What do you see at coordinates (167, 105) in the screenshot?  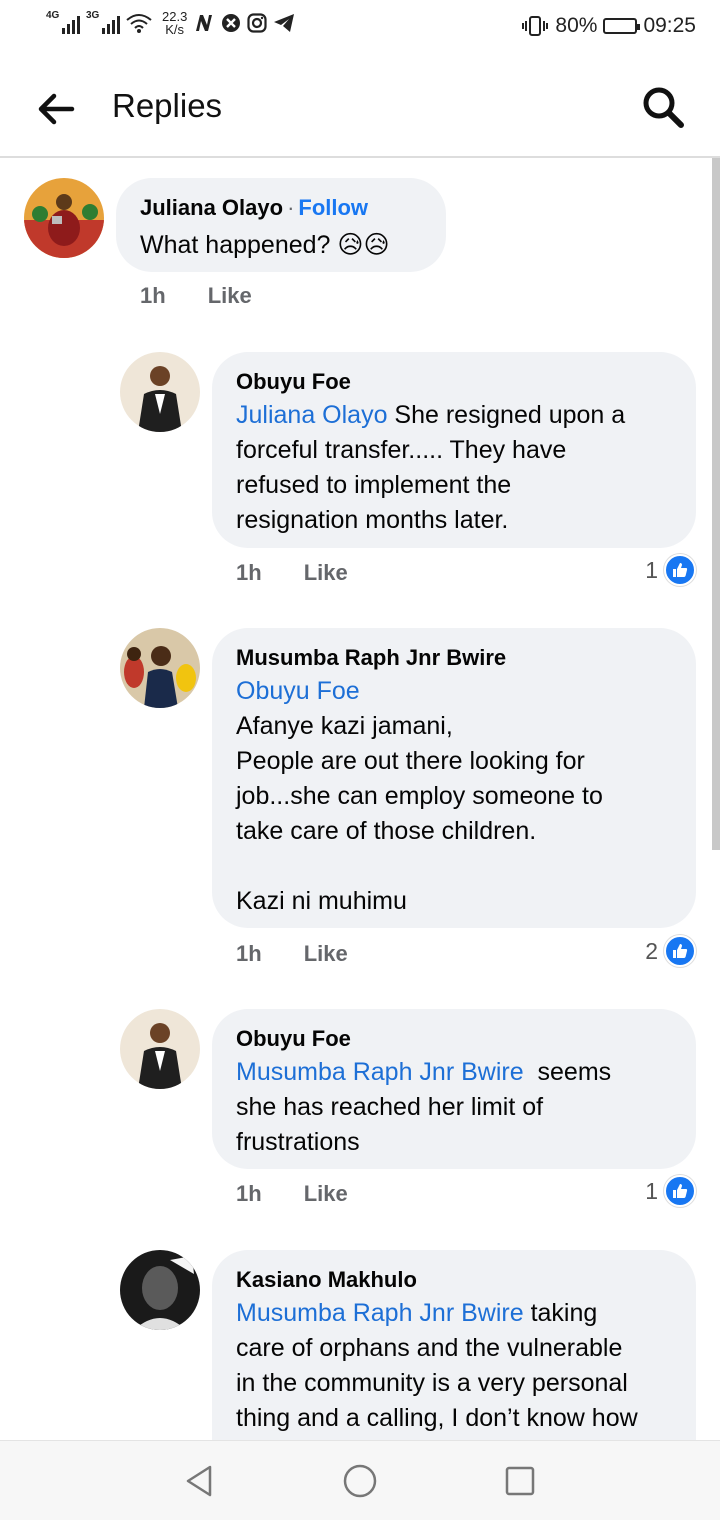 I see `page-title: Replies` at bounding box center [167, 105].